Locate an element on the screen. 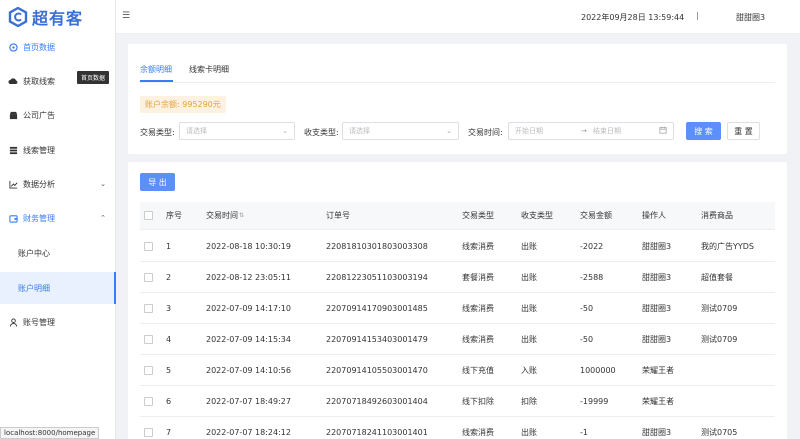 The image size is (800, 439). sidebar-item-label: 获取线索 is located at coordinates (39, 81).